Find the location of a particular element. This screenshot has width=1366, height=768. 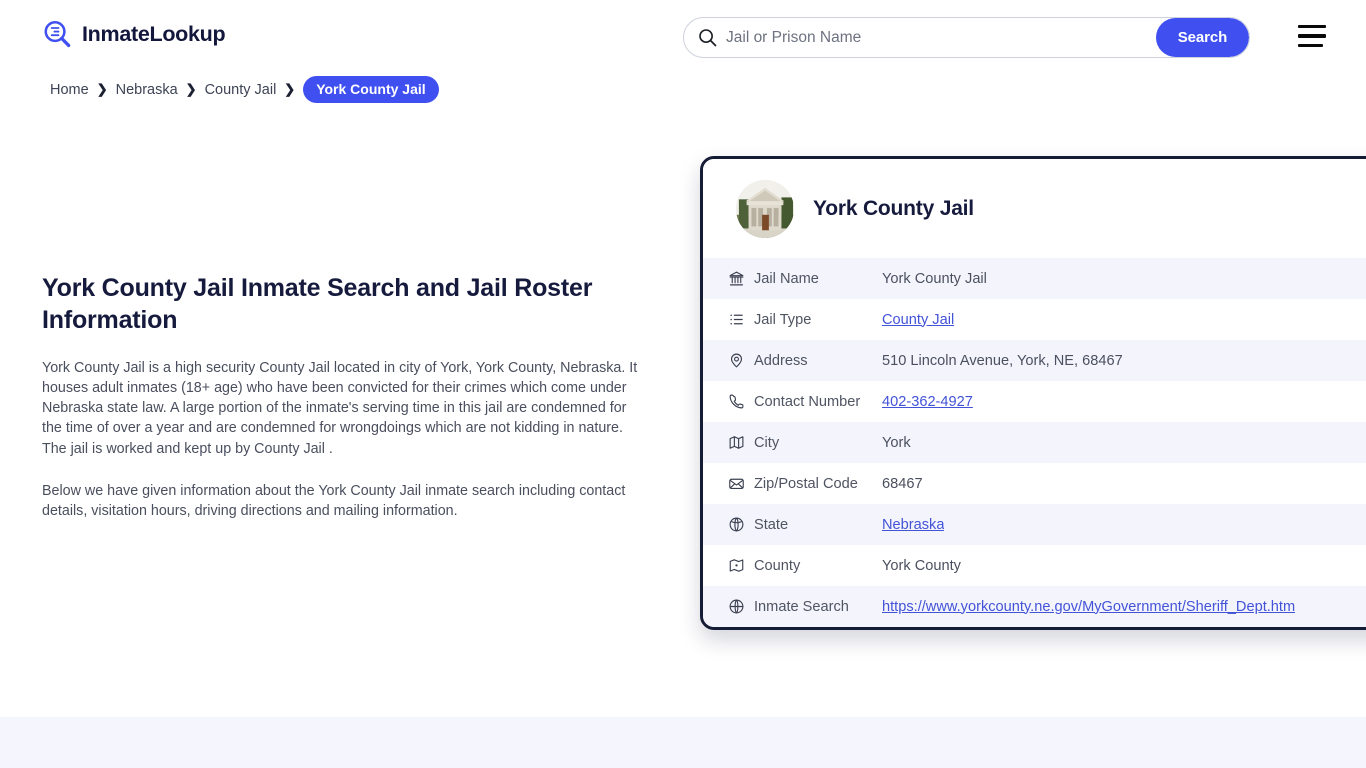

row-value: Nebraska is located at coordinates (913, 525).